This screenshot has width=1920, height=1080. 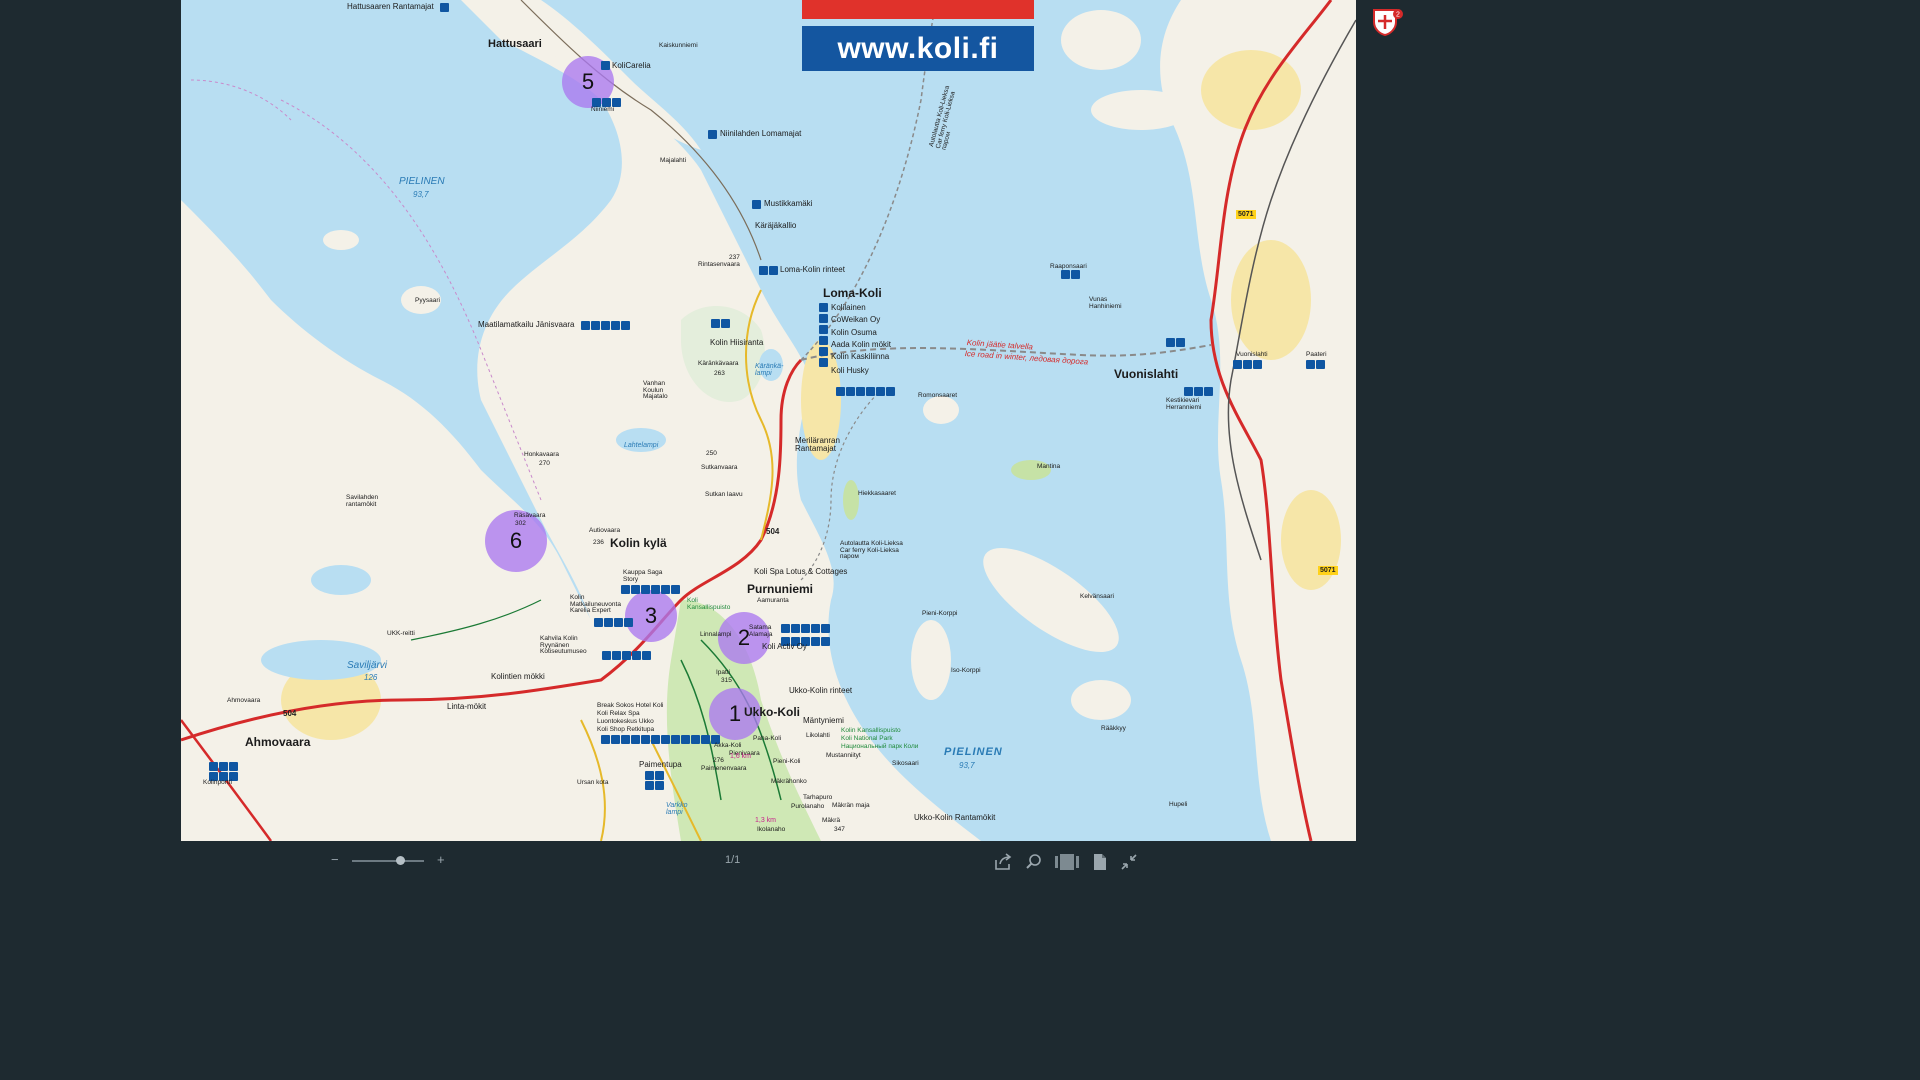 What do you see at coordinates (427, 300) in the screenshot?
I see `label-pyysaari: Pyysaari` at bounding box center [427, 300].